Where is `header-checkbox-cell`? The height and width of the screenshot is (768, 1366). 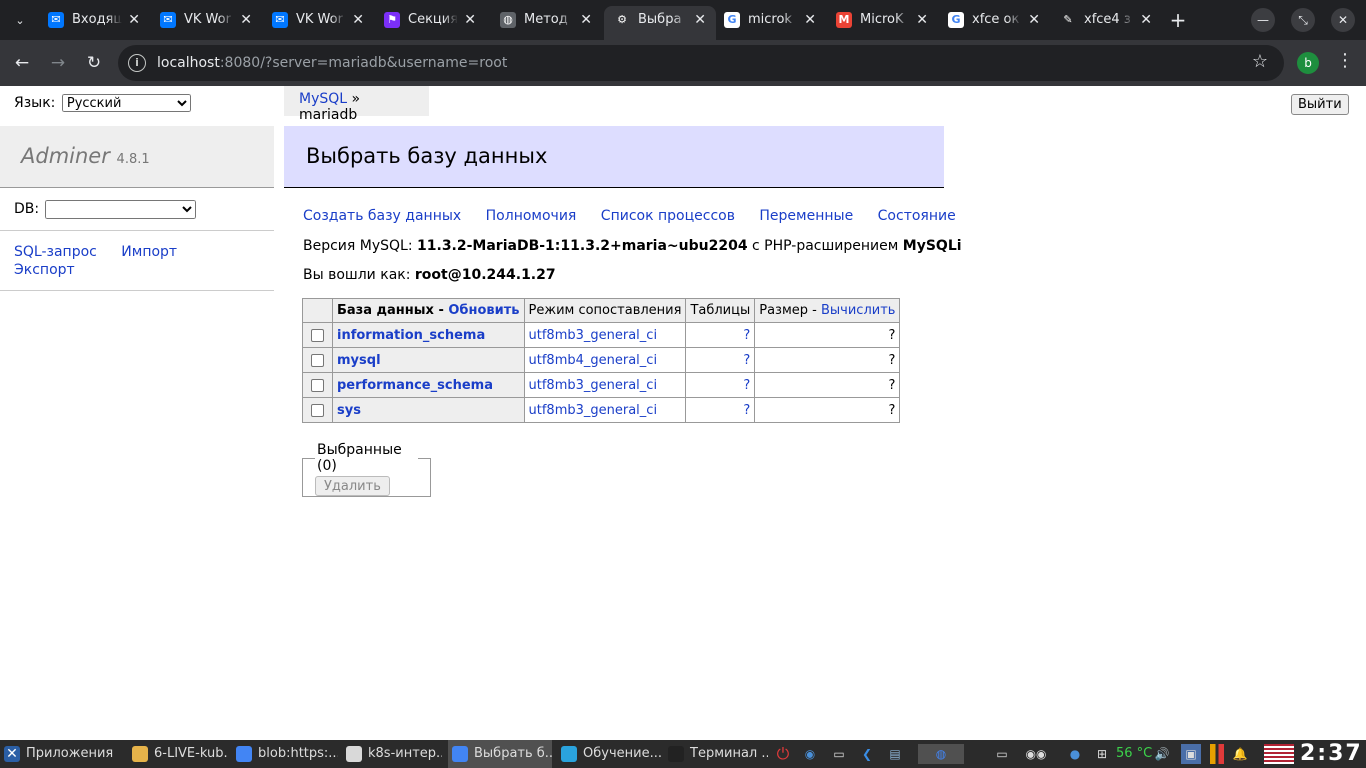
header-checkbox-cell is located at coordinates (317, 310).